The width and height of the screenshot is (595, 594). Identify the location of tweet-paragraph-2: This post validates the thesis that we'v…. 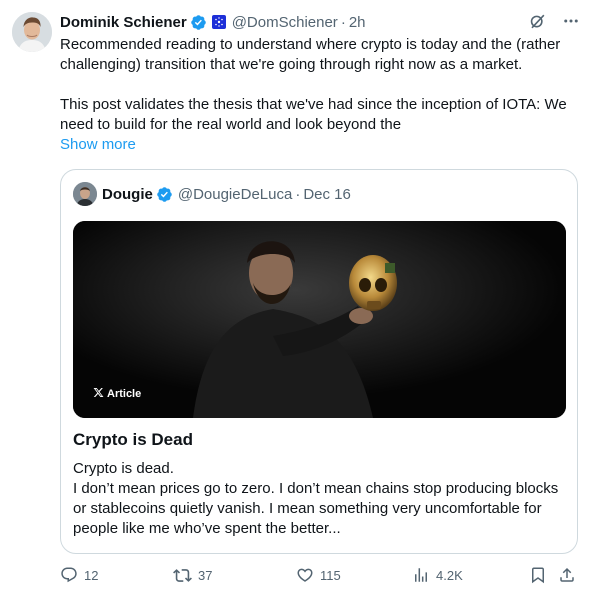
(313, 114).